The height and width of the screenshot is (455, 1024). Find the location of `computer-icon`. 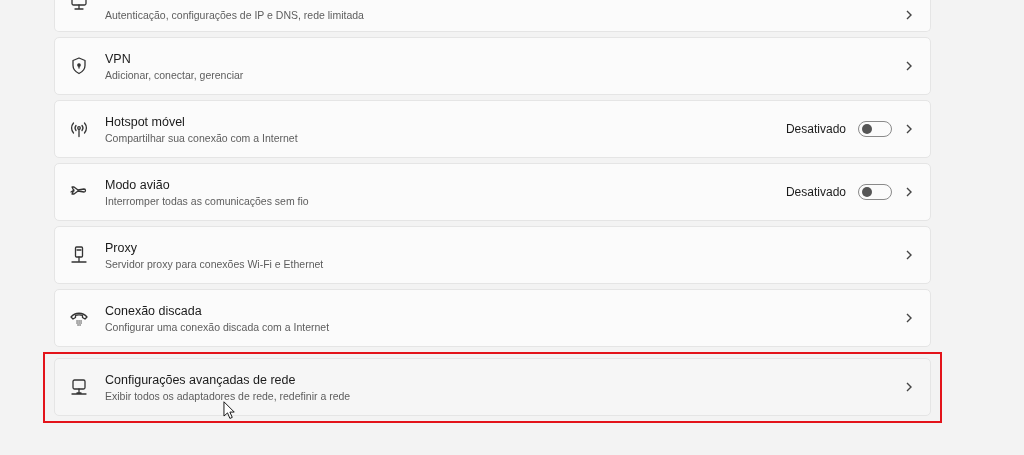

computer-icon is located at coordinates (79, 387).